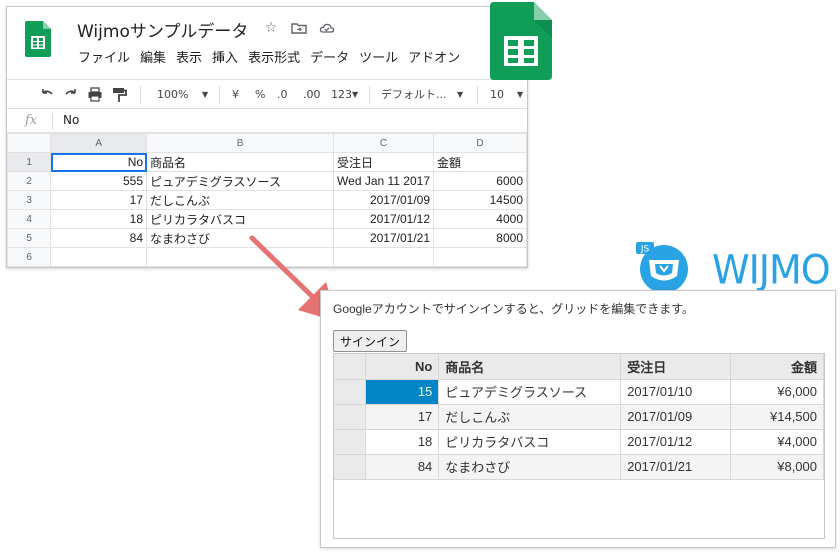 The height and width of the screenshot is (560, 840). Describe the element at coordinates (162, 29) in the screenshot. I see `document-title: Wijmoサンプルデータ` at that location.